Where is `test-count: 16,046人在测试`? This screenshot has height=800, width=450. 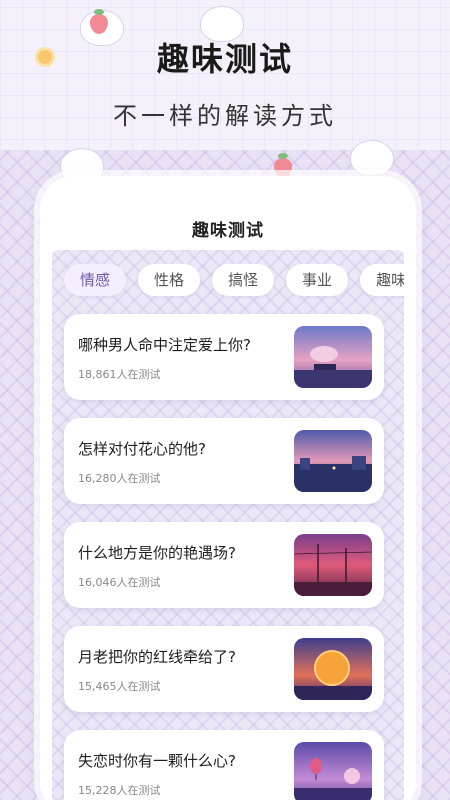
test-count: 16,046人在测试 is located at coordinates (119, 582).